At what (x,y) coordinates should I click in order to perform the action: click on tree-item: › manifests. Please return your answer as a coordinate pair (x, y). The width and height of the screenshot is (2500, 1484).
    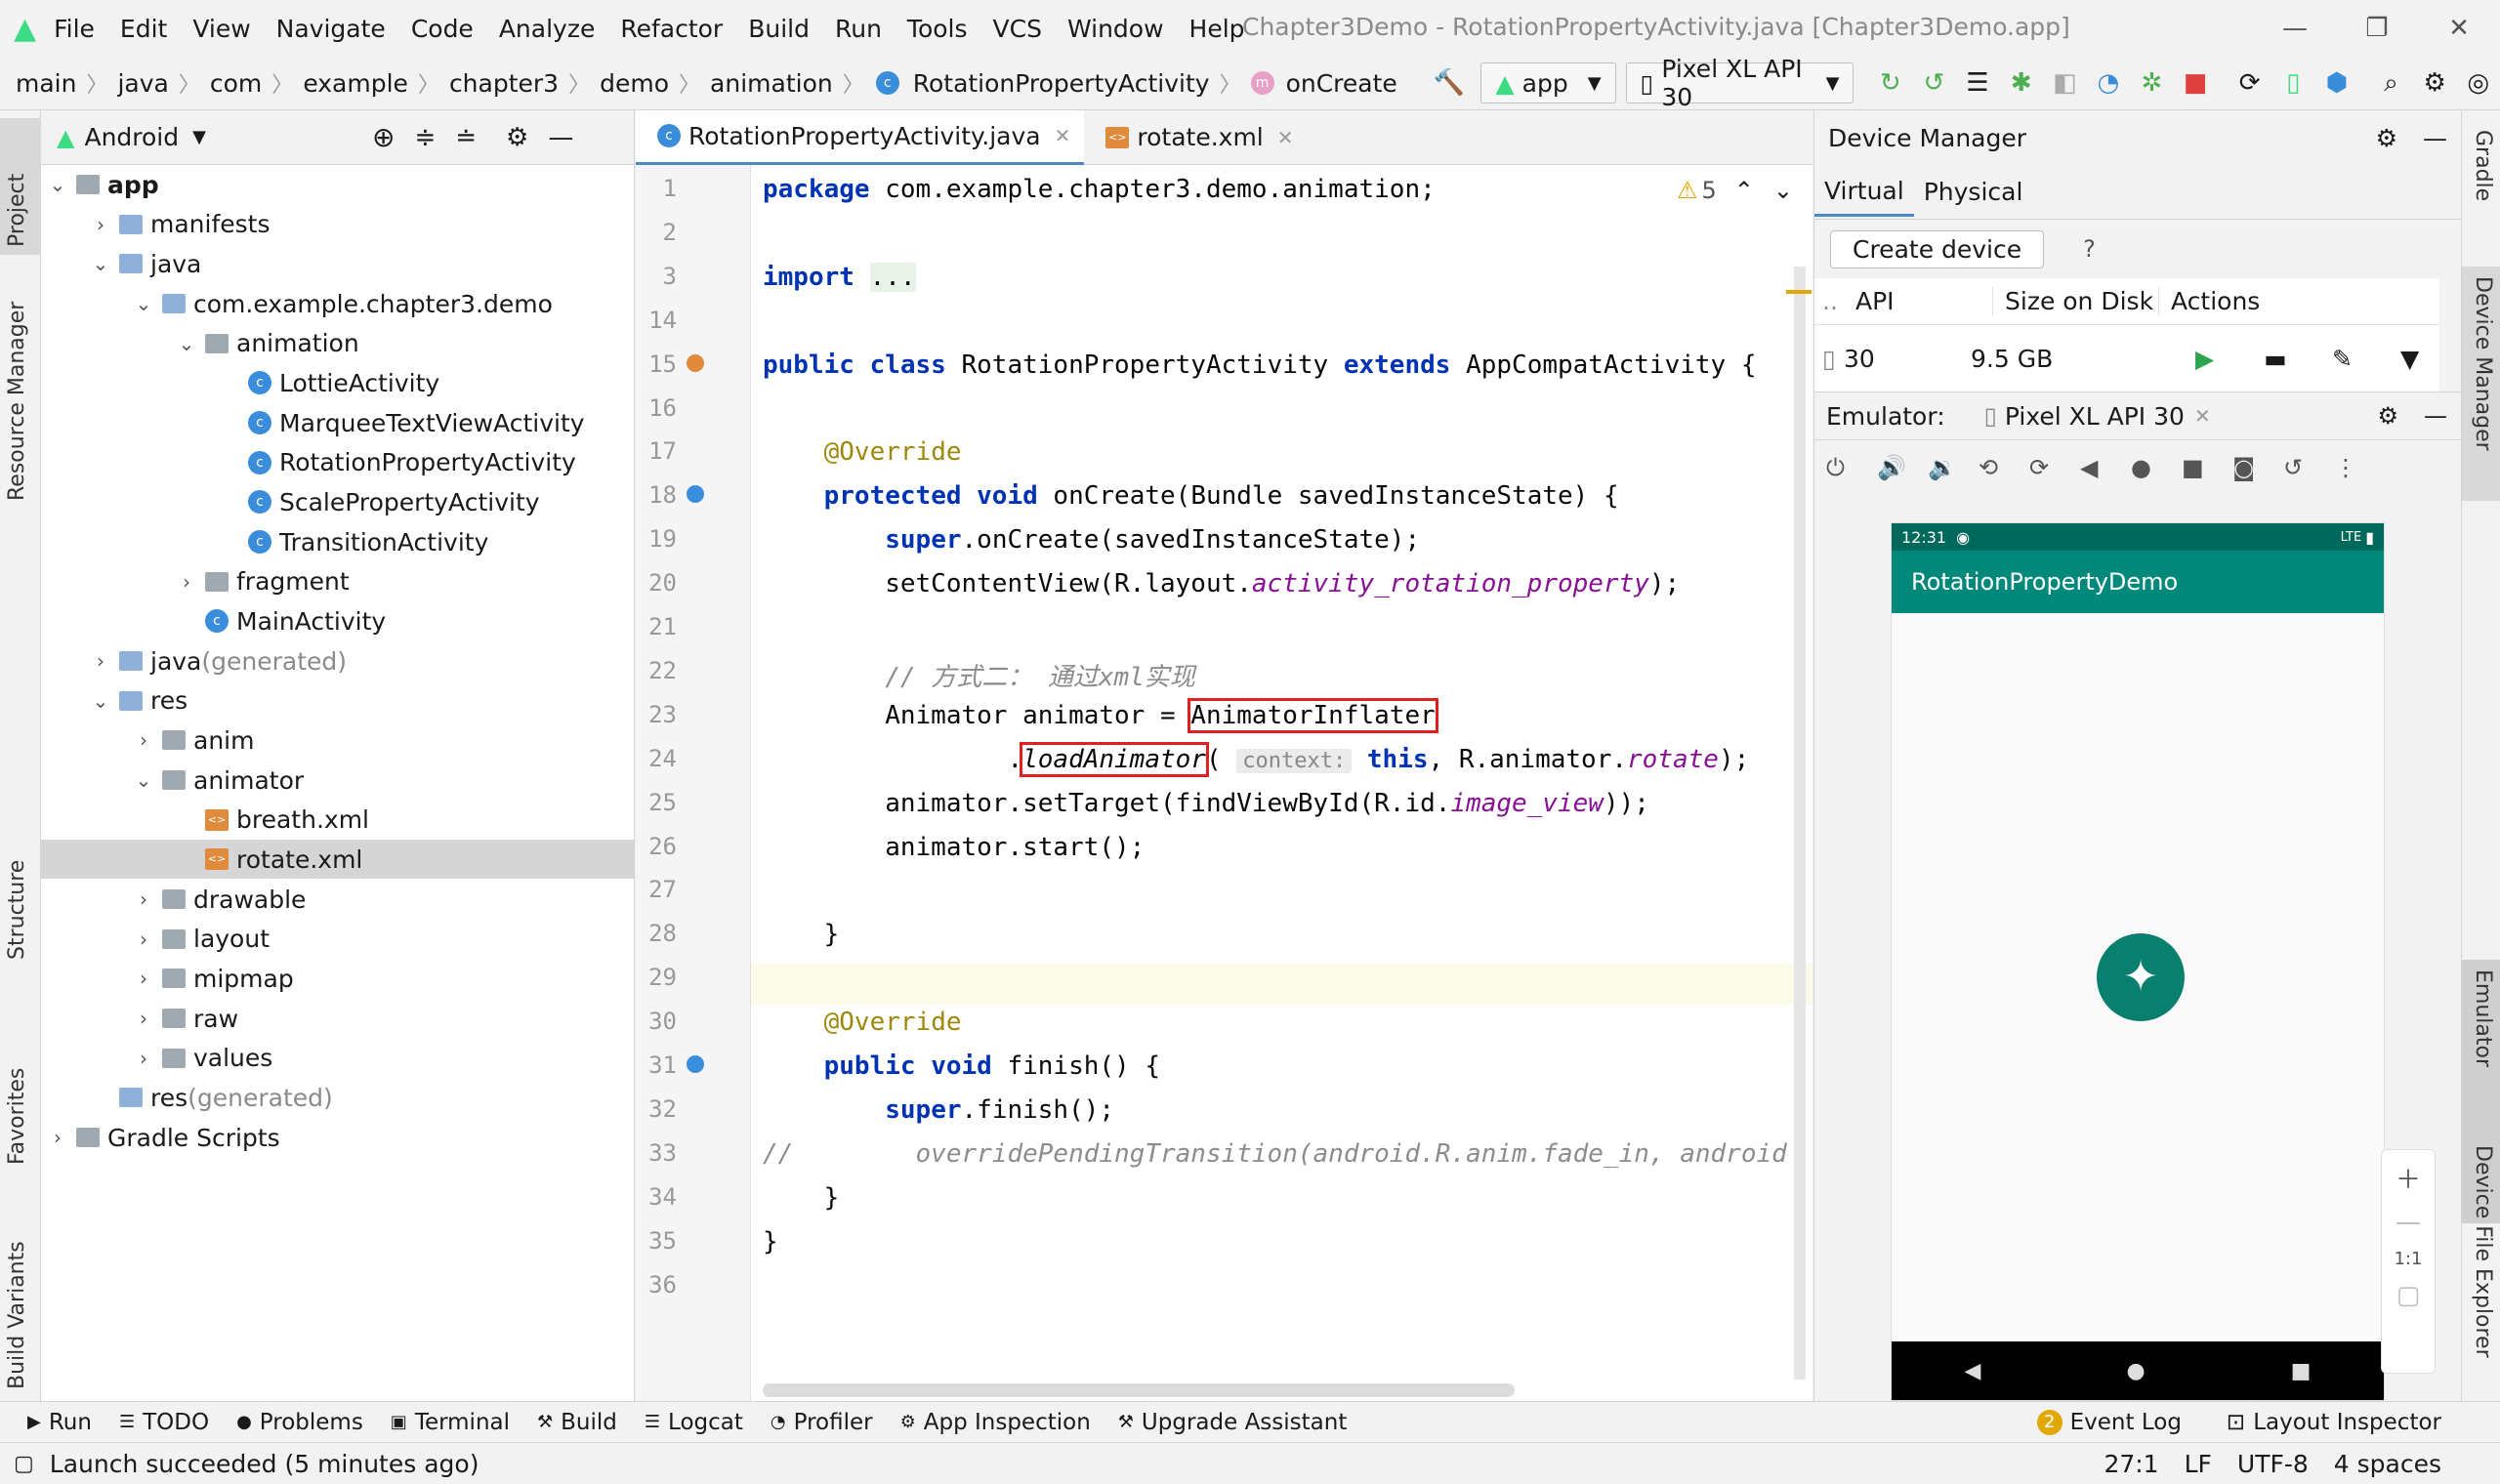
    Looking at the image, I should click on (337, 225).